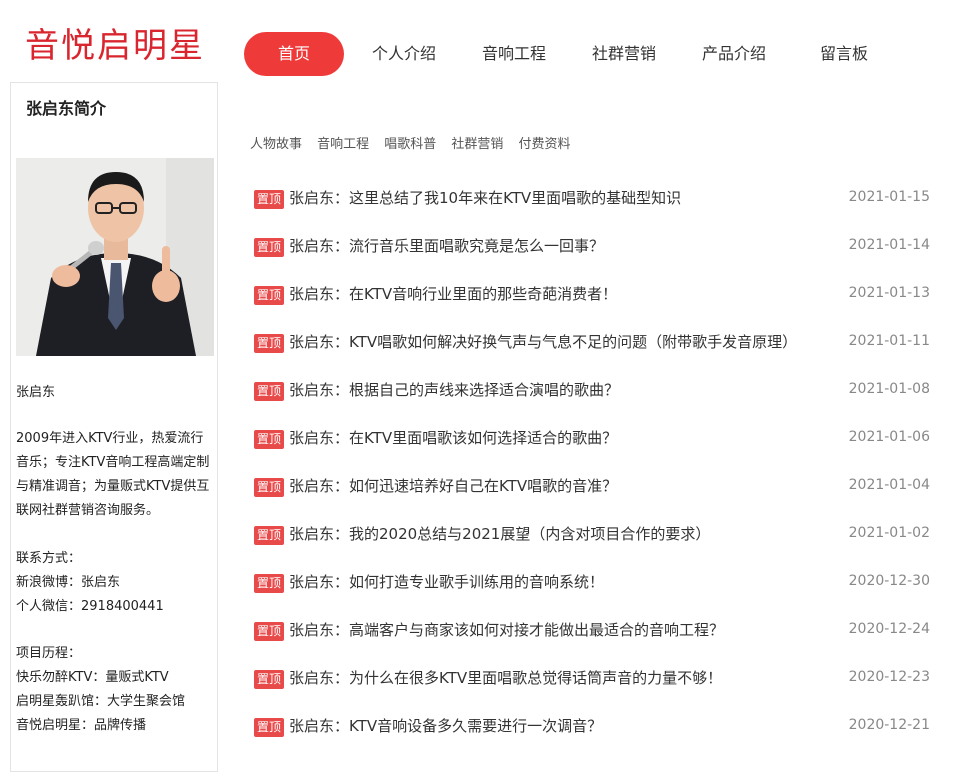 The image size is (963, 772). What do you see at coordinates (889, 389) in the screenshot?
I see `article-date: 2021-01-08` at bounding box center [889, 389].